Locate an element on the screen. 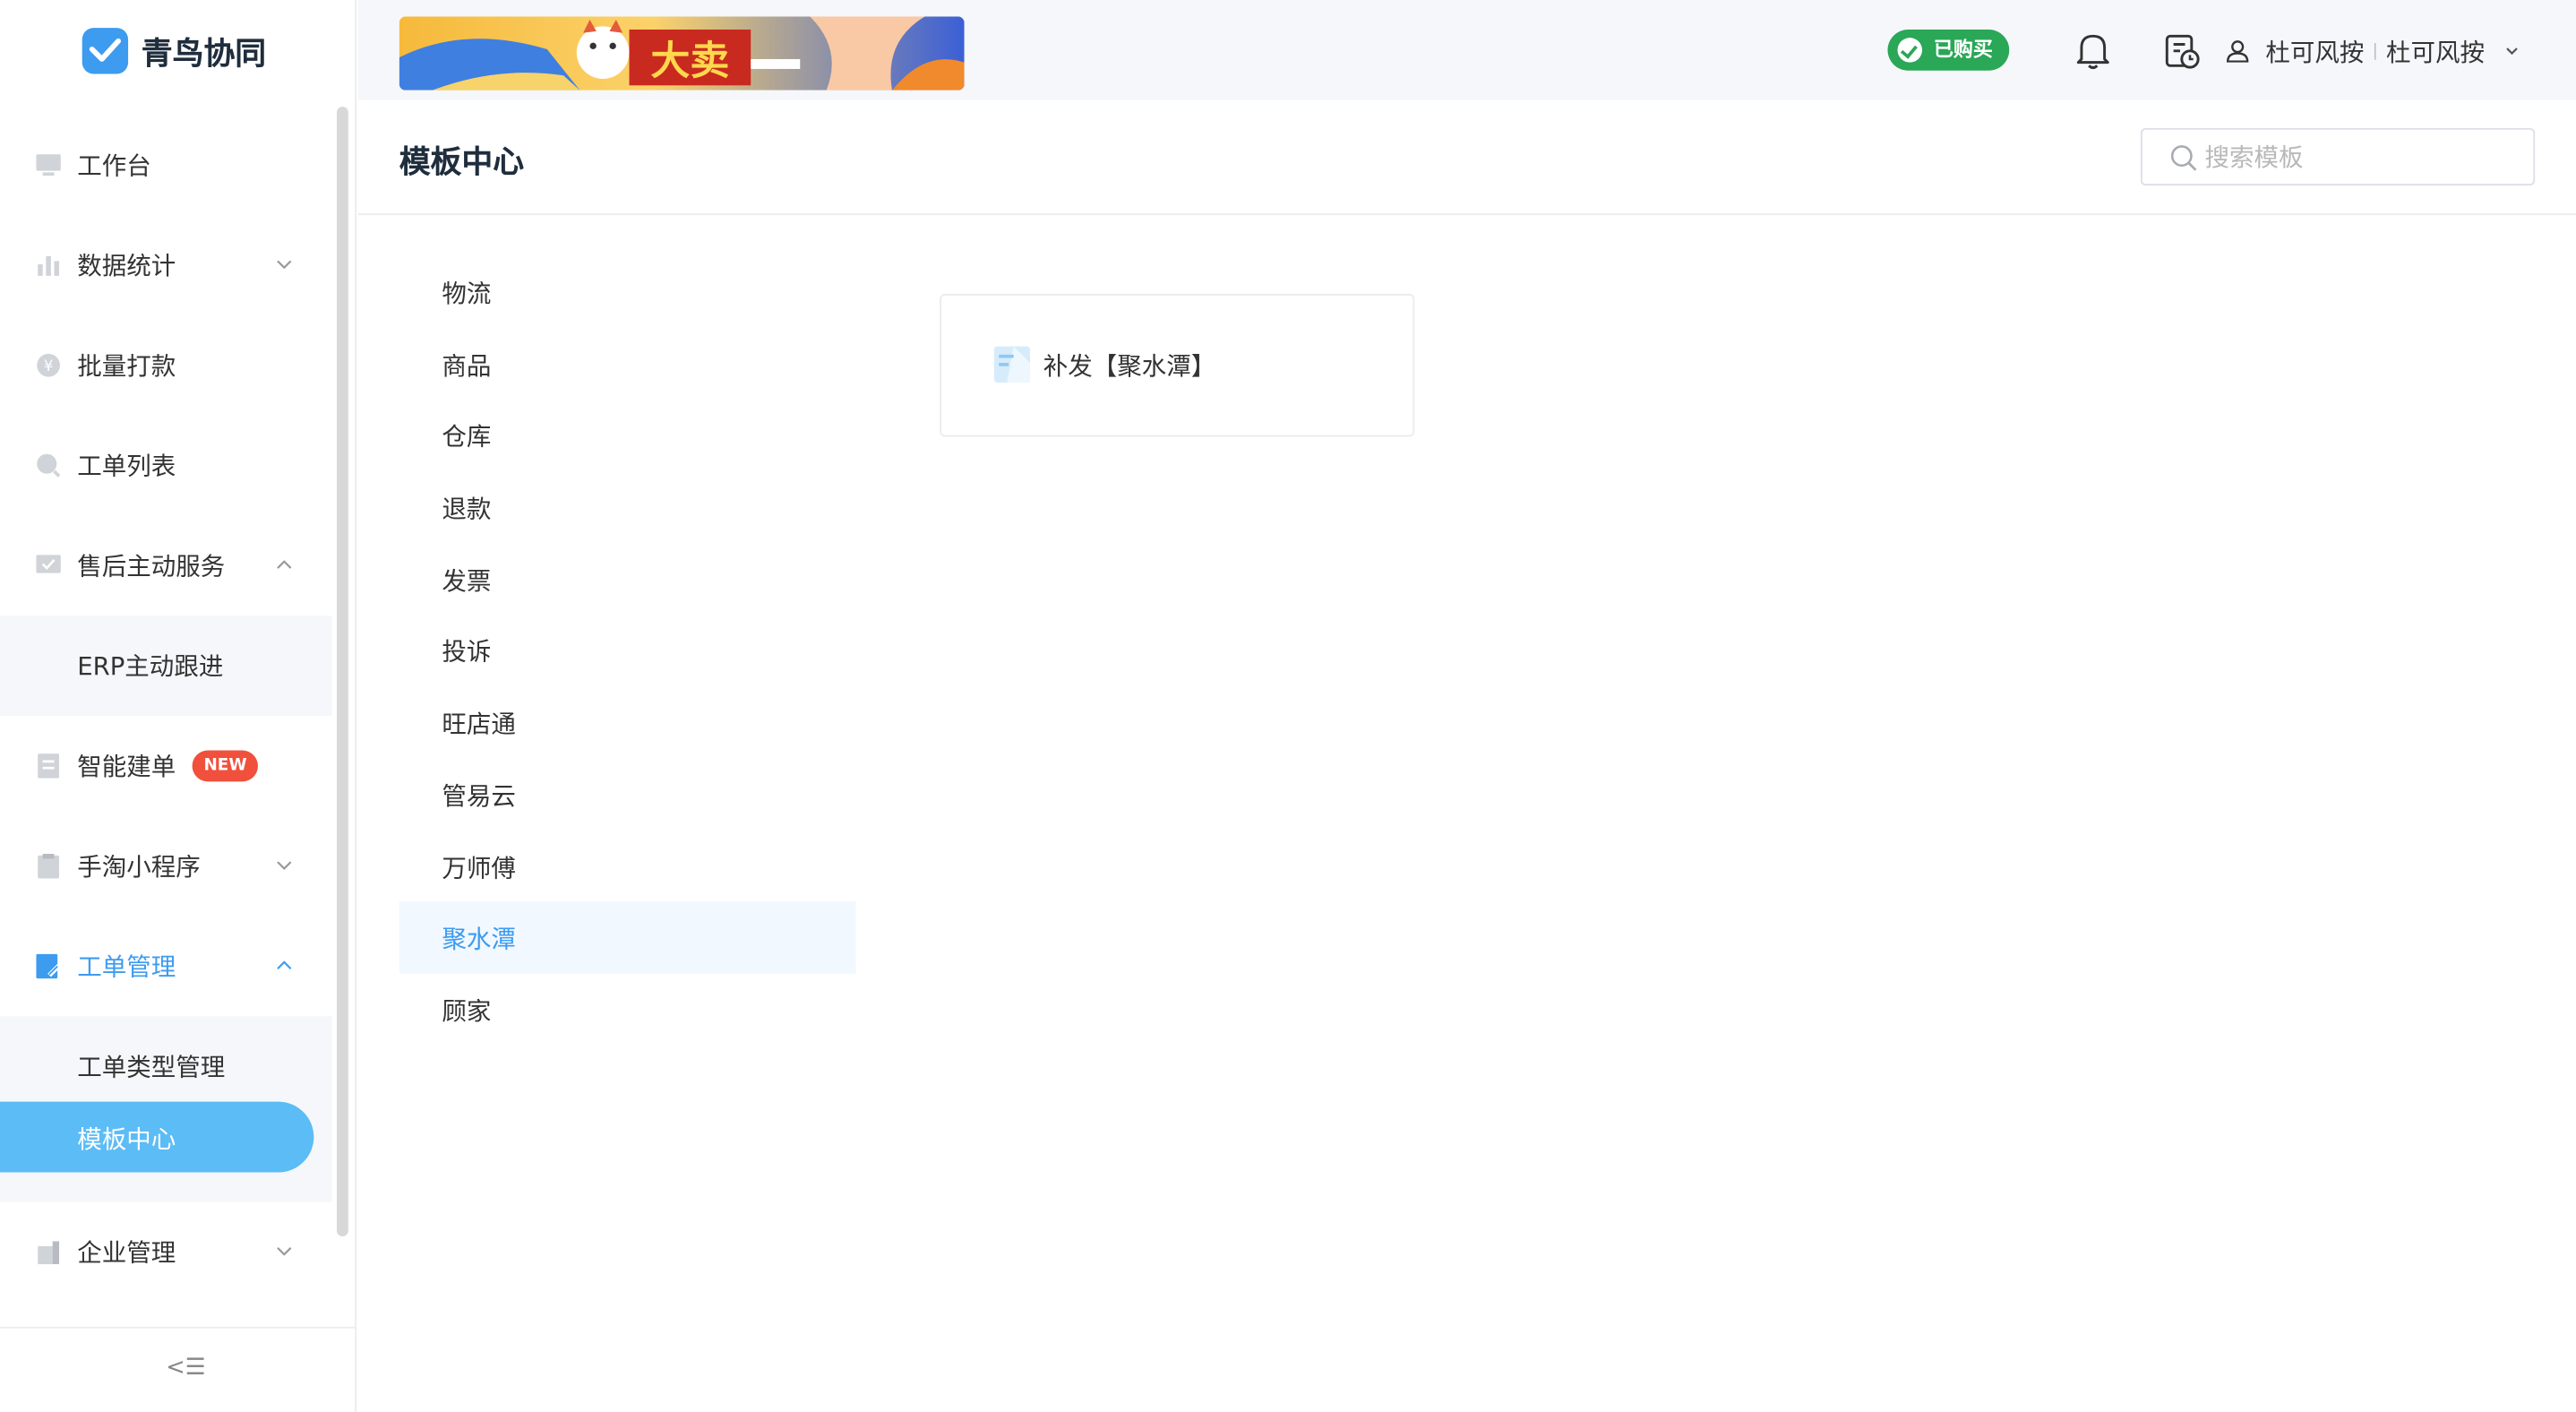 The image size is (2576, 1412). user-menu: 杜可风按 | 杜可风按 is located at coordinates (2373, 51).